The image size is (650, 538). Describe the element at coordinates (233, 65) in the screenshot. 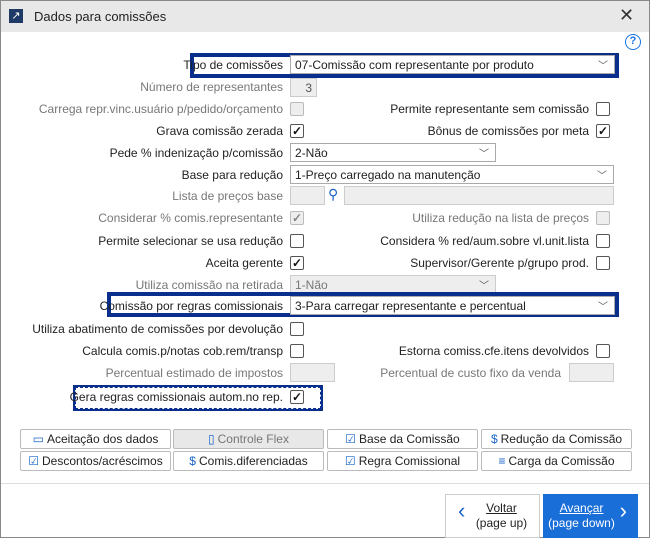

I see `tipo-label: Tipo de comissões` at that location.